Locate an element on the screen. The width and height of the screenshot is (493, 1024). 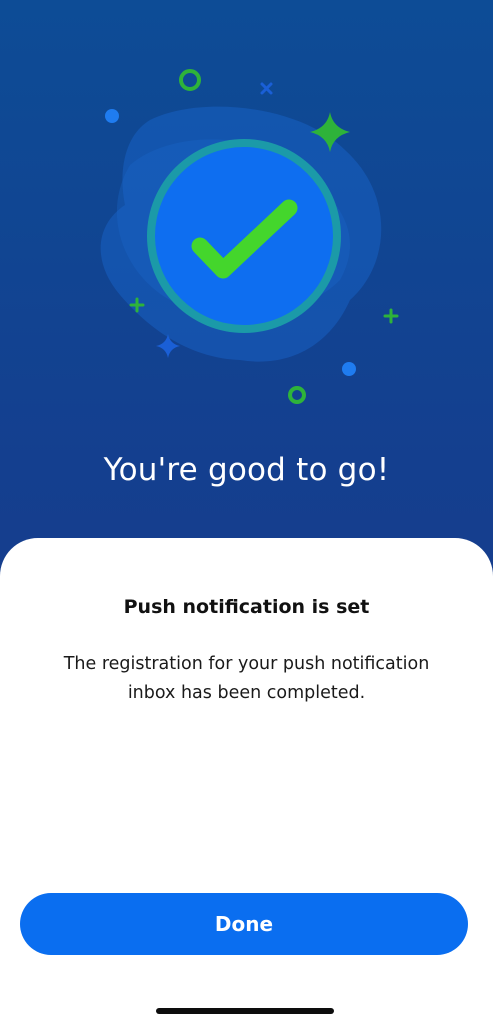
sheet-title: Push notification is set is located at coordinates (246, 607).